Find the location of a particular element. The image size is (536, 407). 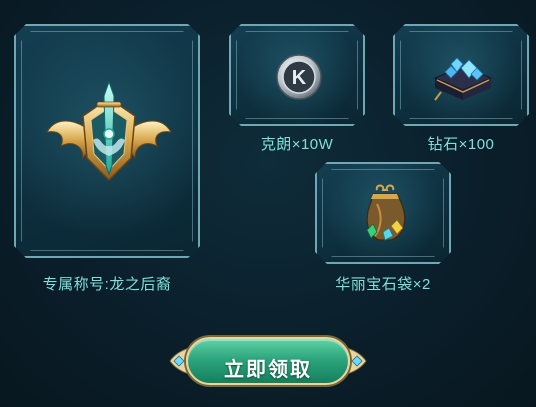

claim-button-body: 立即领取 is located at coordinates (268, 361).